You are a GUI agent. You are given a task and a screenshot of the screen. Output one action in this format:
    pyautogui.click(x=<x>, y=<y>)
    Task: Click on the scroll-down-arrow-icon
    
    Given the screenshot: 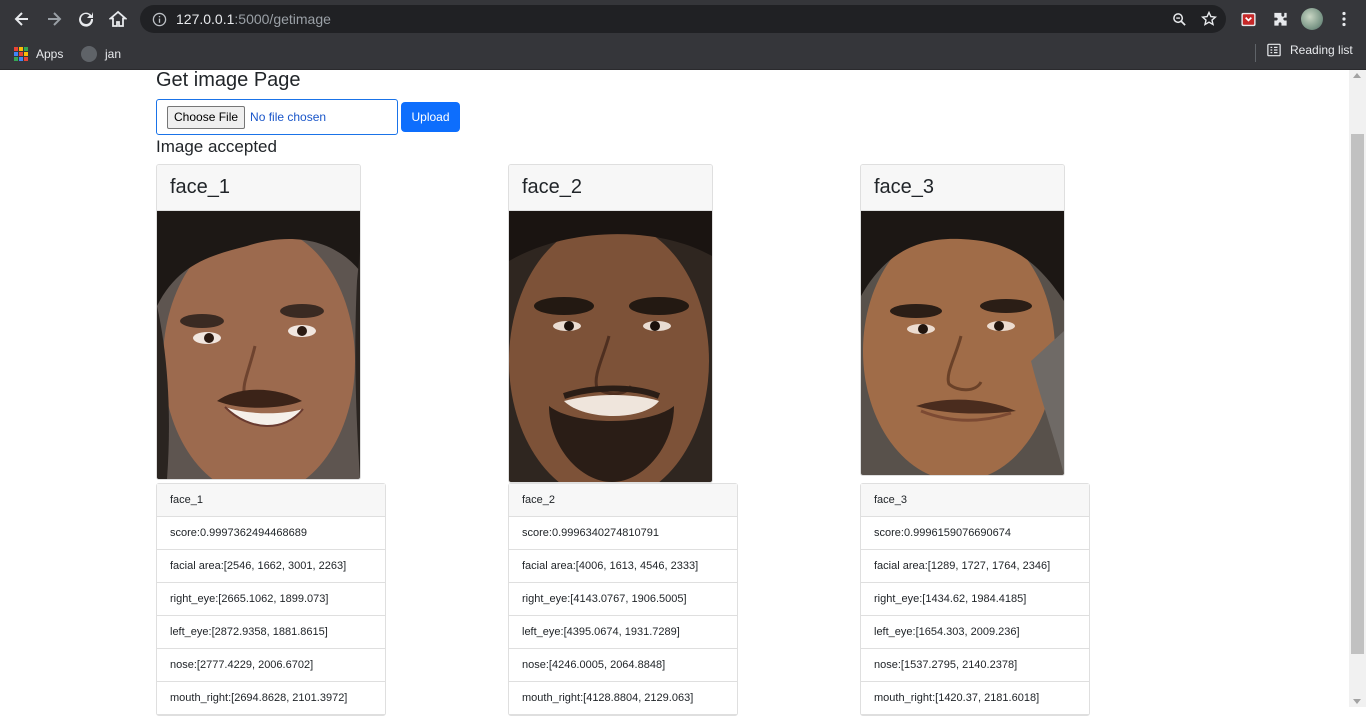 What is the action you would take?
    pyautogui.click(x=1357, y=701)
    